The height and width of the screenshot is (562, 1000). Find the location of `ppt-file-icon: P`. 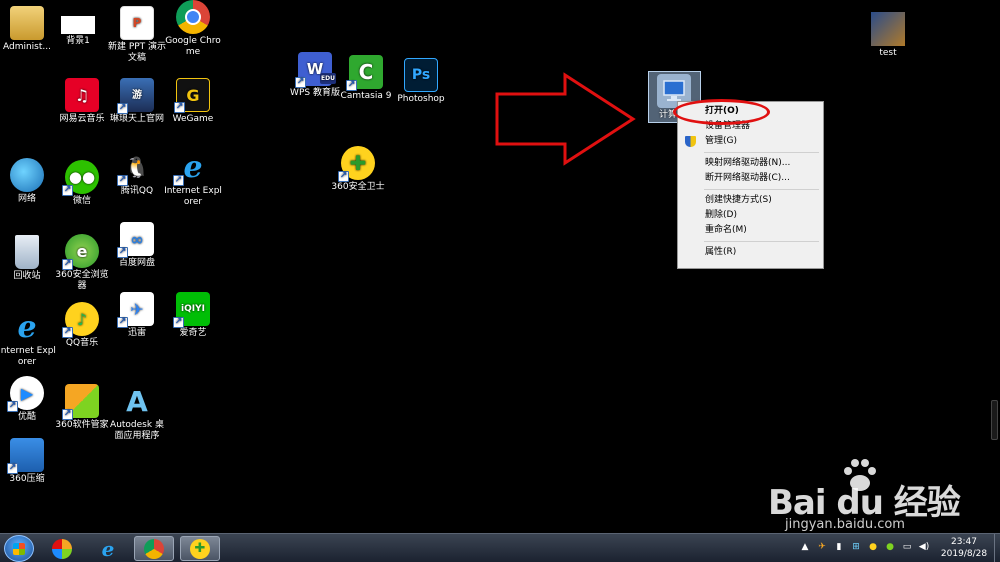

ppt-file-icon: P is located at coordinates (137, 23).